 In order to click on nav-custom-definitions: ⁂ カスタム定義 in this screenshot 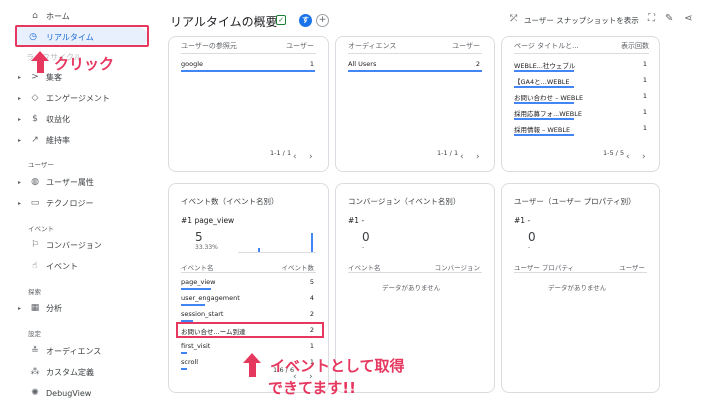, I will do `click(79, 372)`.